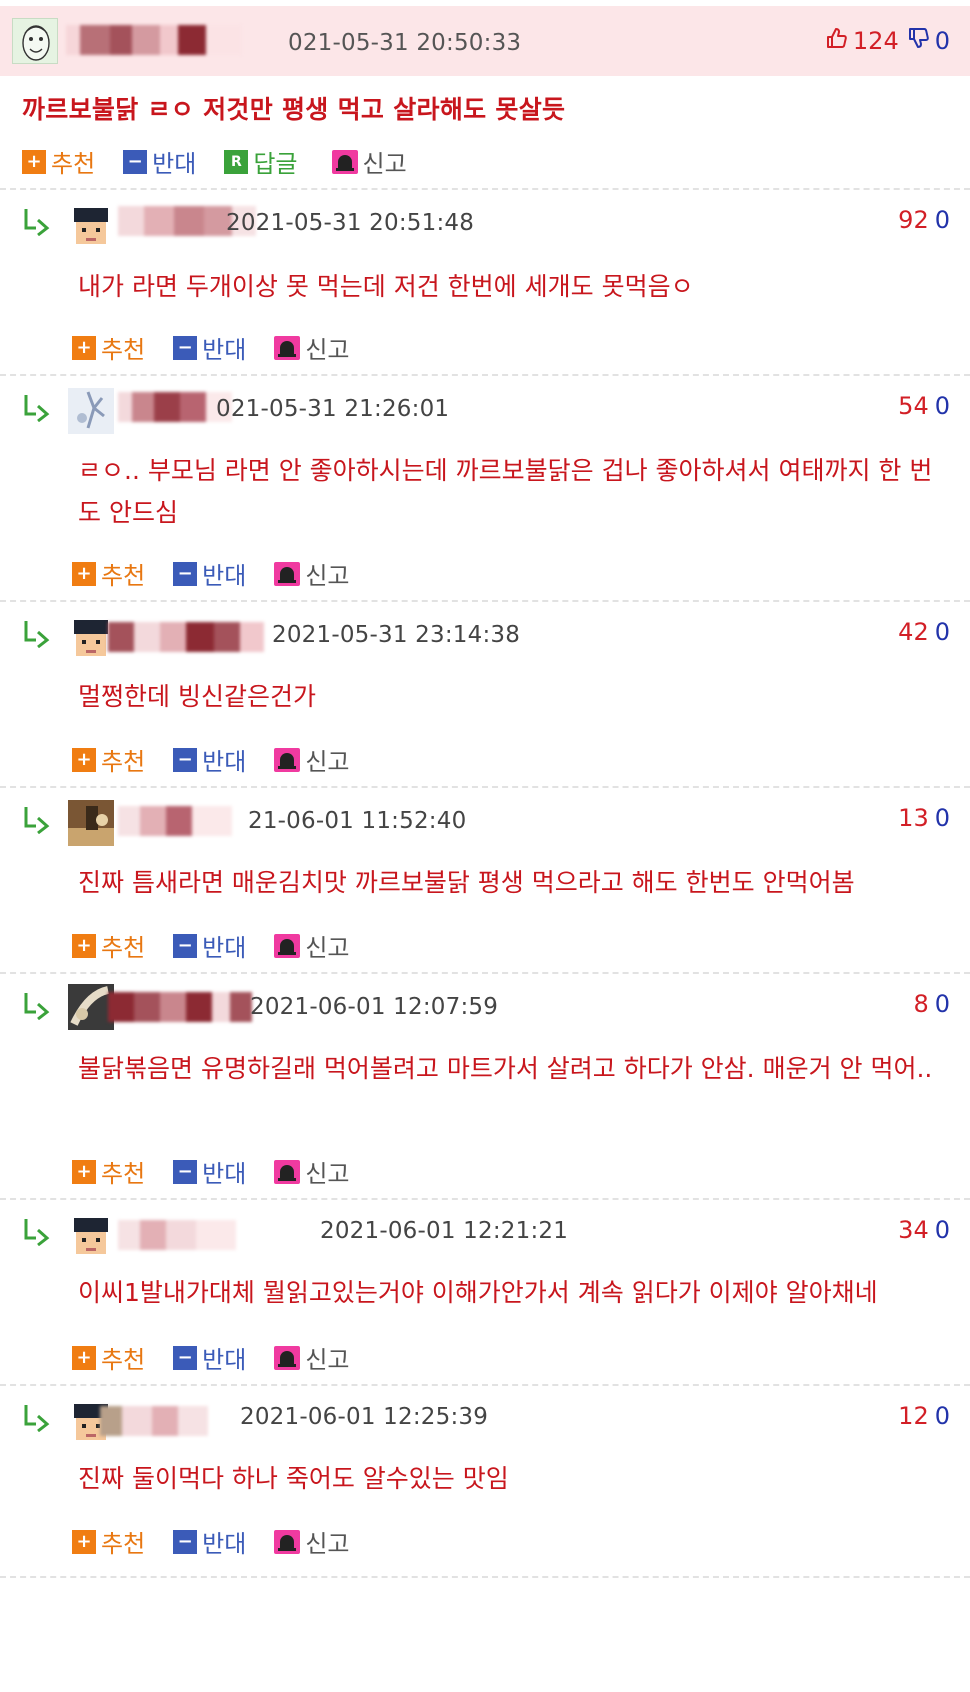  What do you see at coordinates (931, 1004) in the screenshot?
I see `vote-counts: 80` at bounding box center [931, 1004].